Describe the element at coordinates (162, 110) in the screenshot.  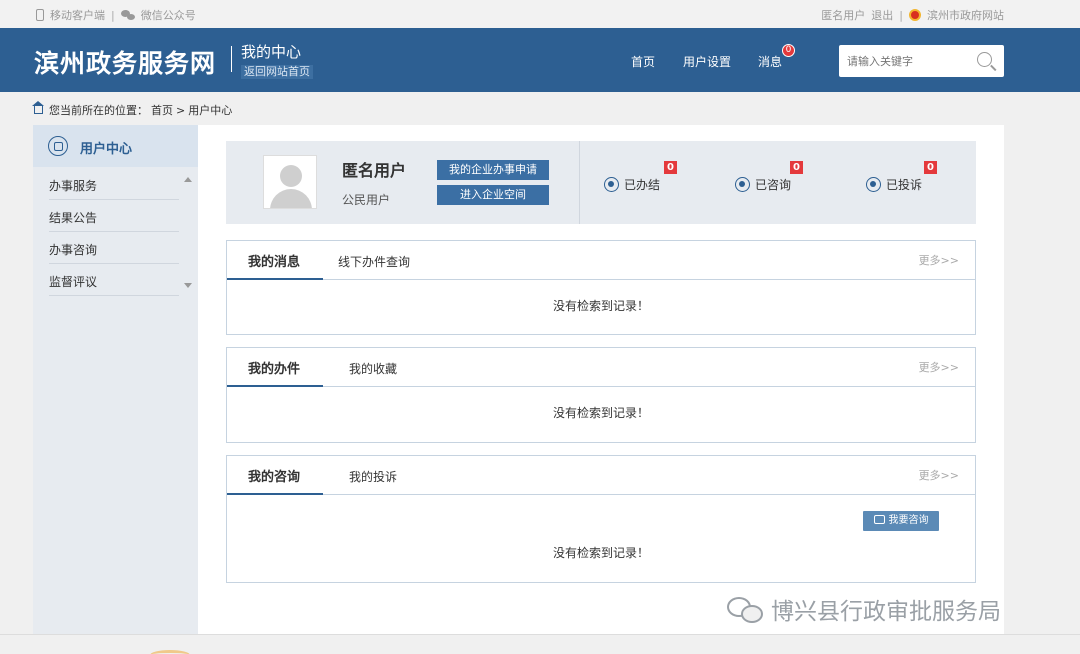
I see `breadcrumb-home: 首页` at that location.